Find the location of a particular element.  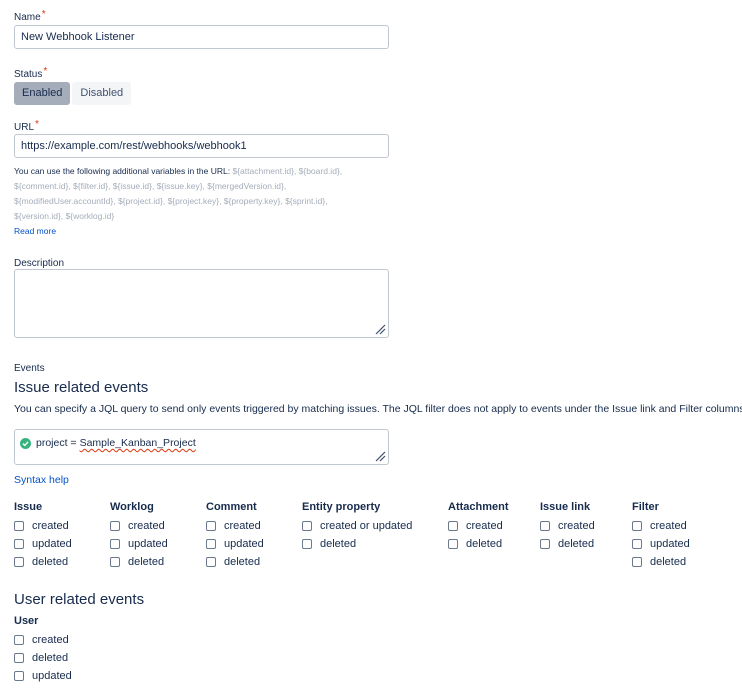

filter-created-checkbox is located at coordinates (637, 526).